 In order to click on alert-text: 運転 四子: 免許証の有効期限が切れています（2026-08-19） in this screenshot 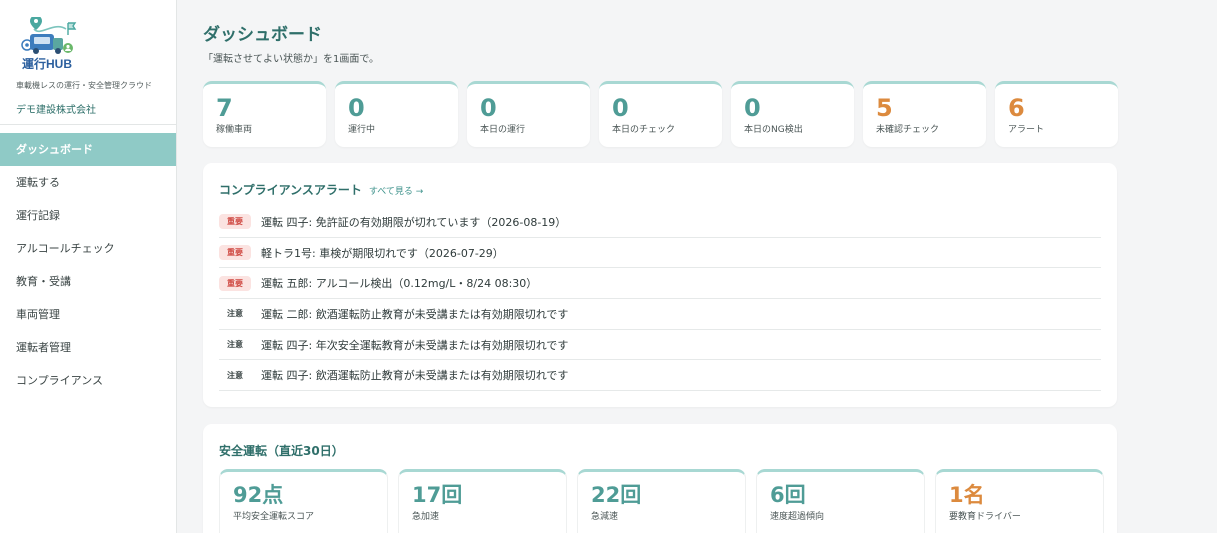, I will do `click(414, 222)`.